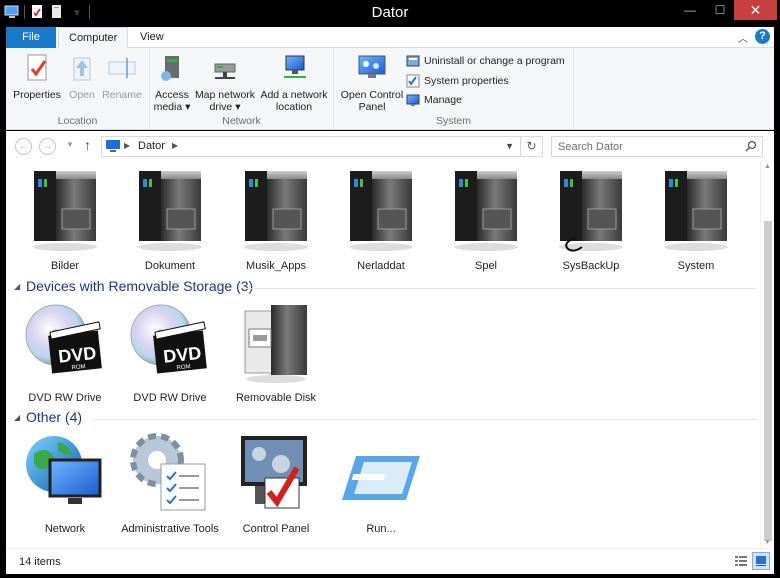 The width and height of the screenshot is (780, 578). What do you see at coordinates (767, 542) in the screenshot?
I see `scroll-down-arrow-icon: ▼` at bounding box center [767, 542].